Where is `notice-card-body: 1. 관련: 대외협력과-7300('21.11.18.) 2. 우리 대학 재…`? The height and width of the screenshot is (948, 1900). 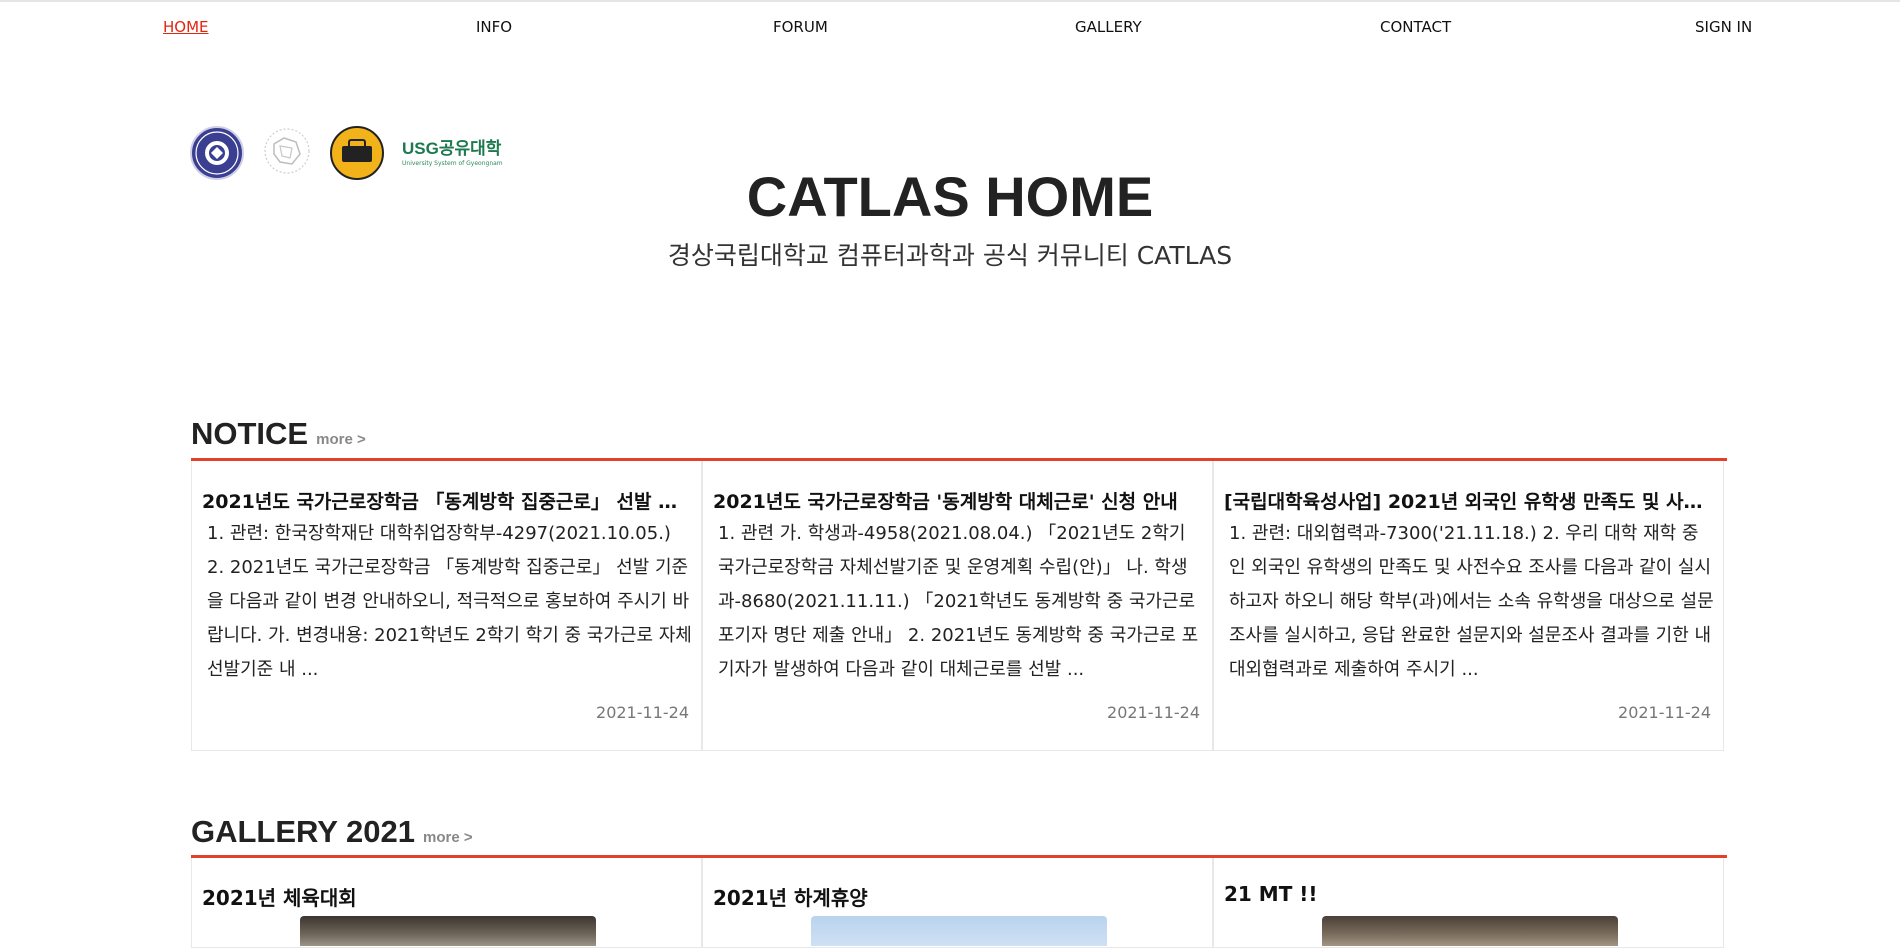 notice-card-body: 1. 관련: 대외협력과-7300('21.11.18.) 2. 우리 대학 재… is located at coordinates (1471, 601).